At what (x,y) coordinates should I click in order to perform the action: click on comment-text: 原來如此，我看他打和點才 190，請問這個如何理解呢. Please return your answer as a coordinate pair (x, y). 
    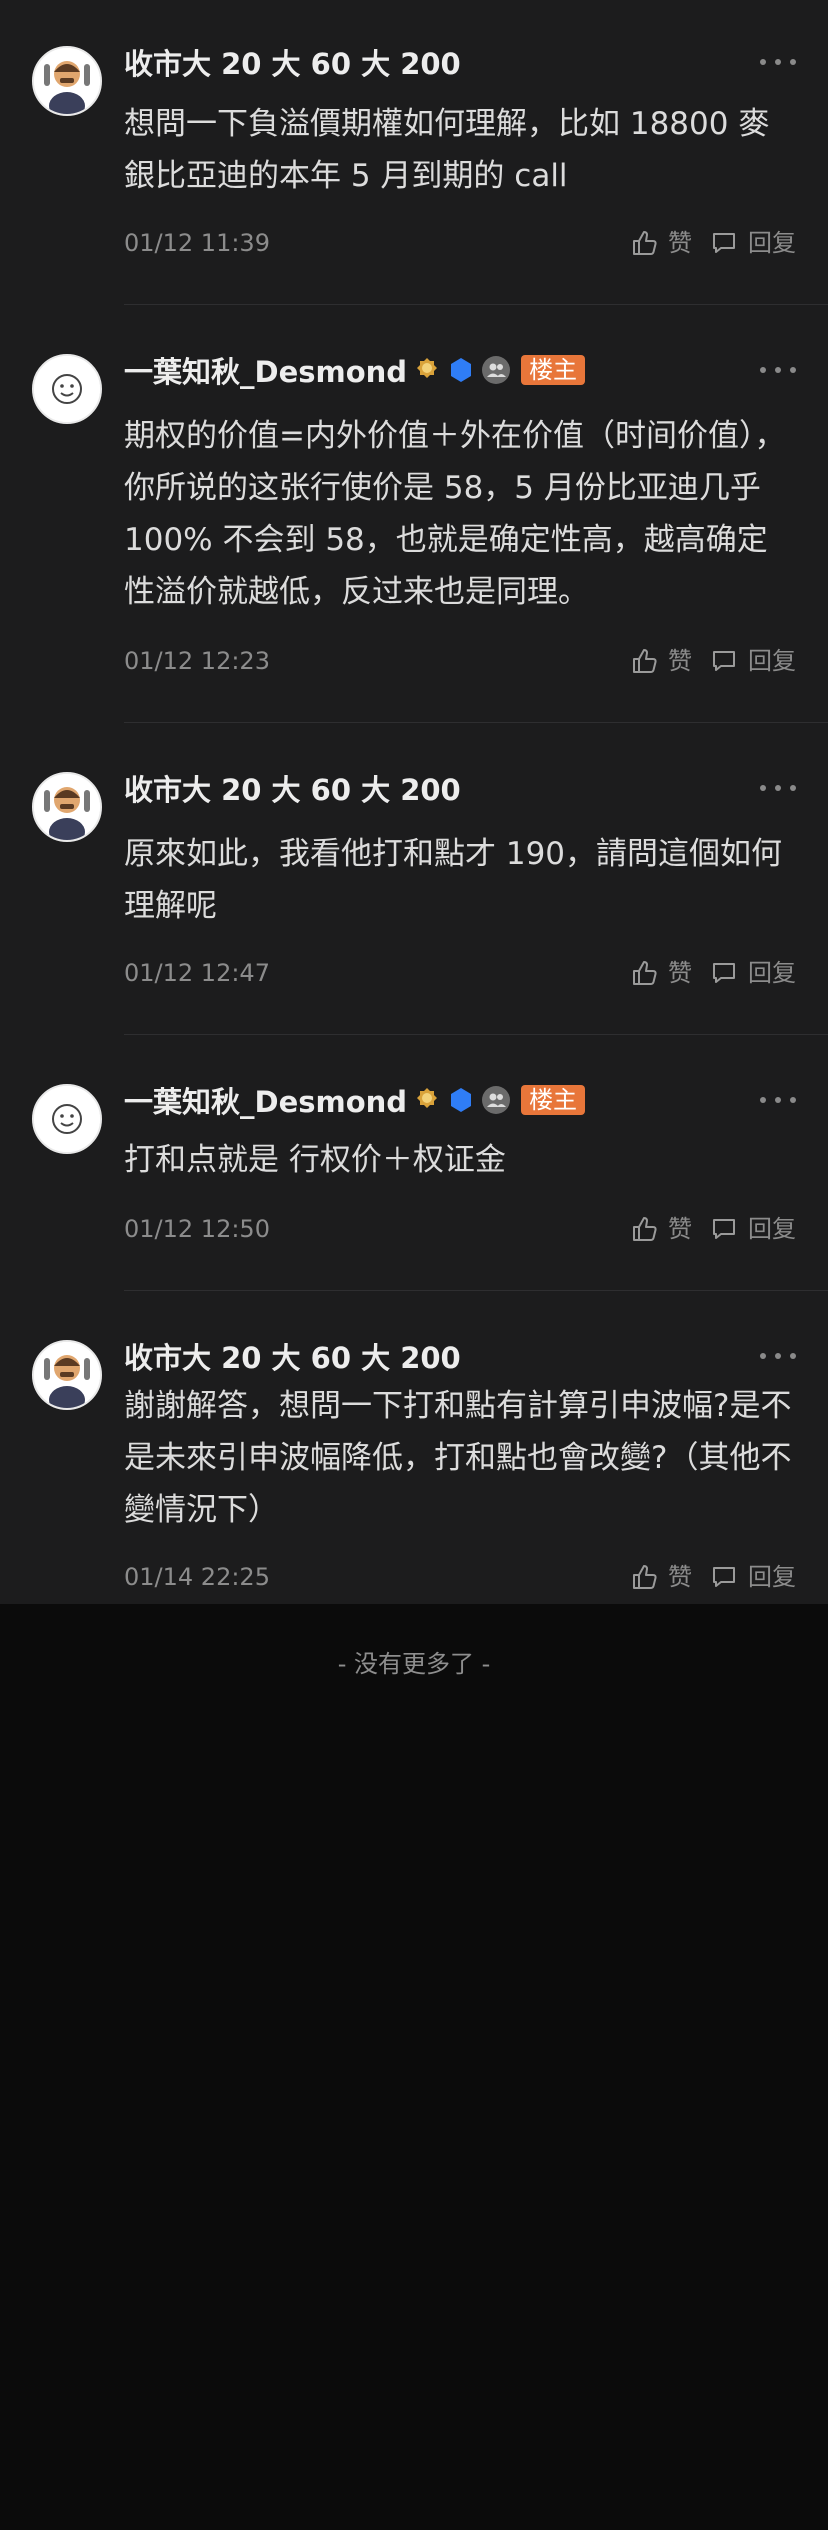
    Looking at the image, I should click on (453, 880).